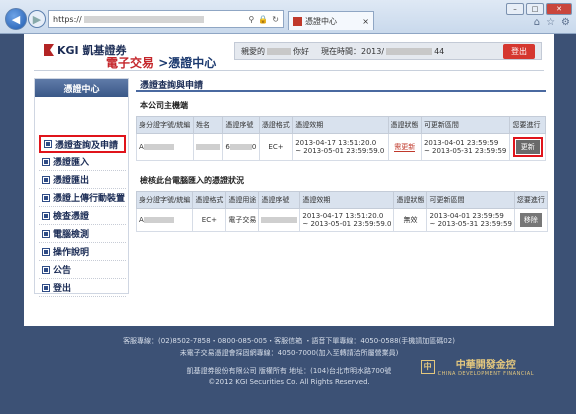 Image resolution: width=576 pixels, height=414 pixels. What do you see at coordinates (208, 125) in the screenshot?
I see `table-header: 姓名` at bounding box center [208, 125].